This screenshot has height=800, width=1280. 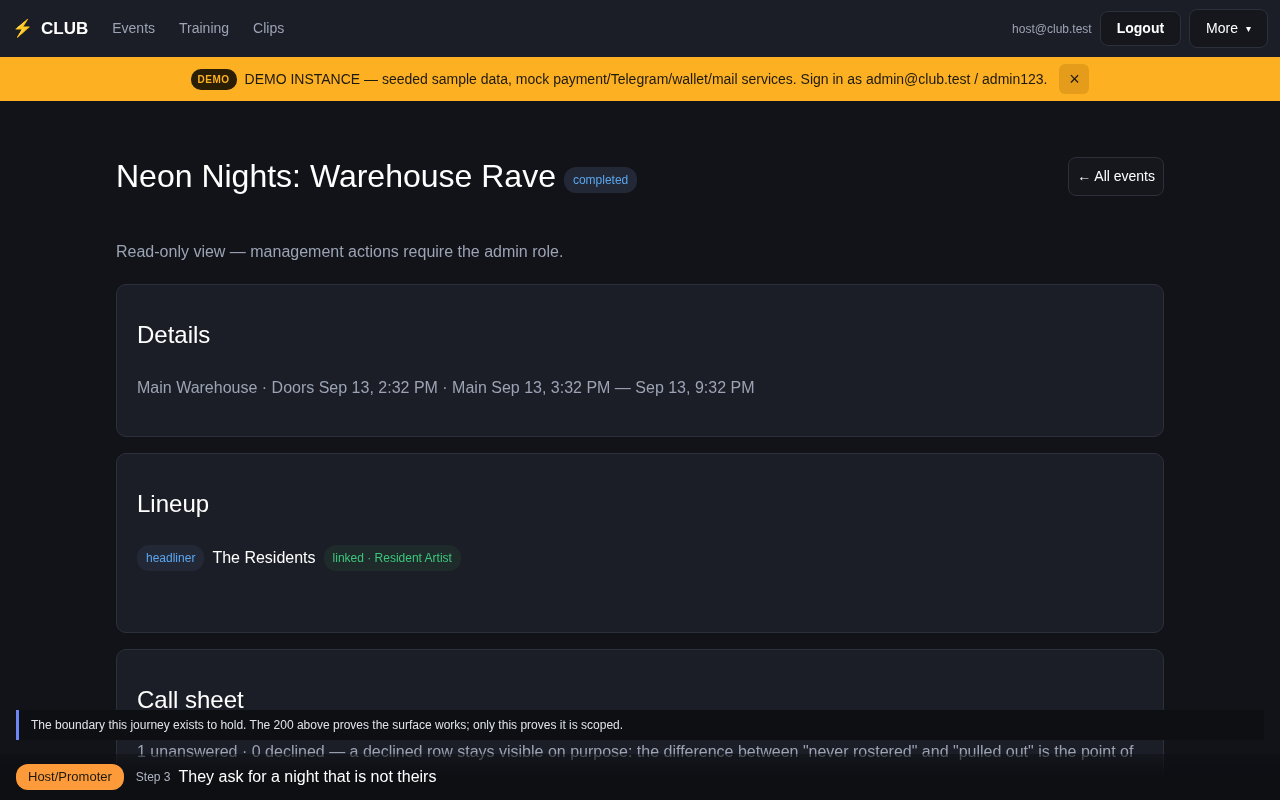 What do you see at coordinates (327, 725) in the screenshot?
I see `caption-text: The boundary this journey exists to hold. The 200 above proves the surface works; only this proves it is scoped.` at bounding box center [327, 725].